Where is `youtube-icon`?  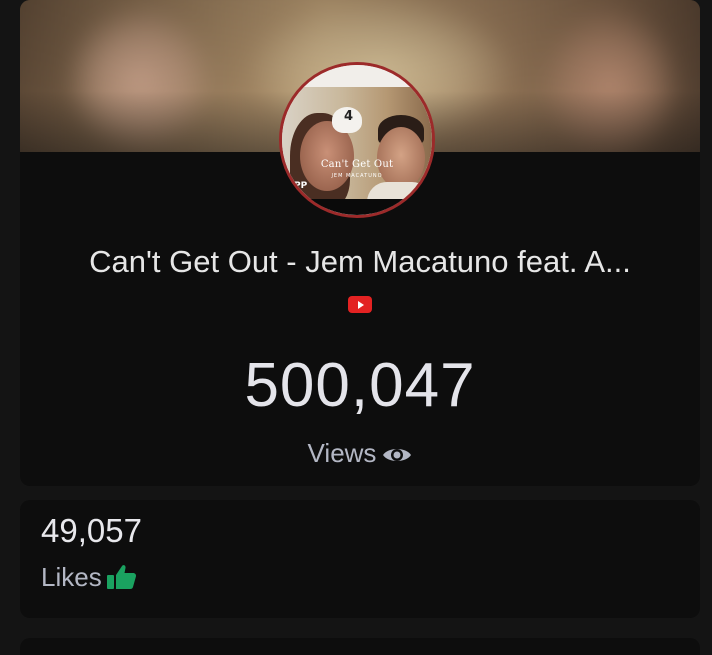
youtube-icon is located at coordinates (360, 304).